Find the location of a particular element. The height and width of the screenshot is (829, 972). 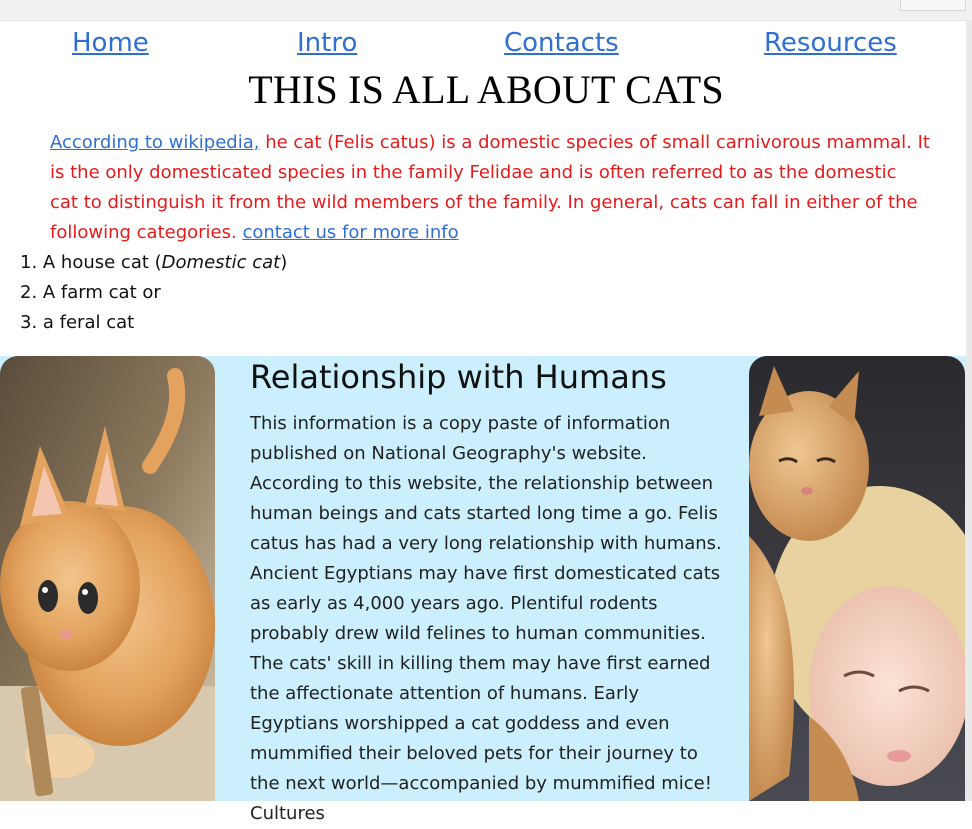

nav-link-home: Home is located at coordinates (110, 43).